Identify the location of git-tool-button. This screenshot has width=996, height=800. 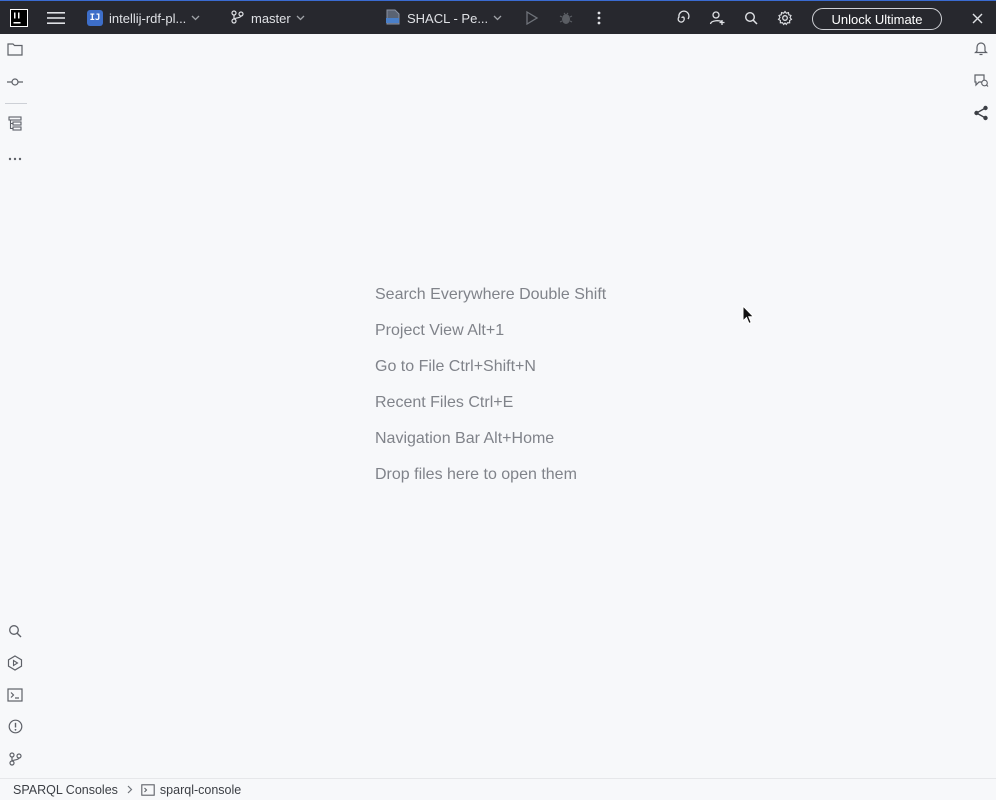
(15, 761).